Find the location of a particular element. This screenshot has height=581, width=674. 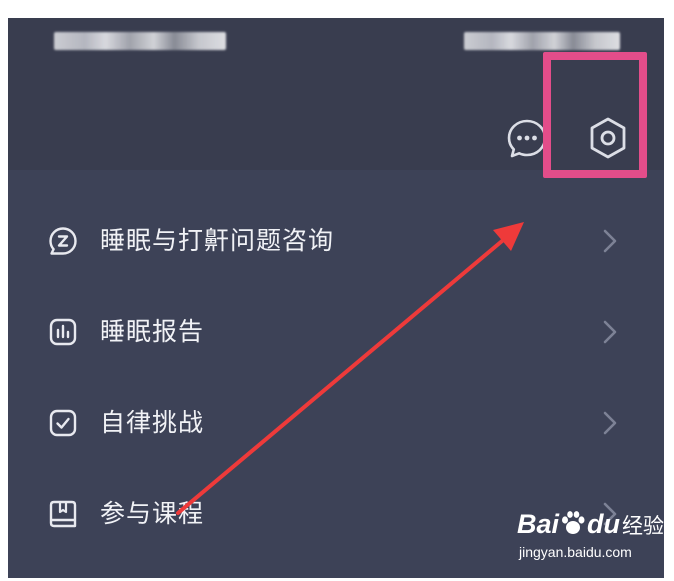

chat-bubble-z-icon is located at coordinates (63, 241).